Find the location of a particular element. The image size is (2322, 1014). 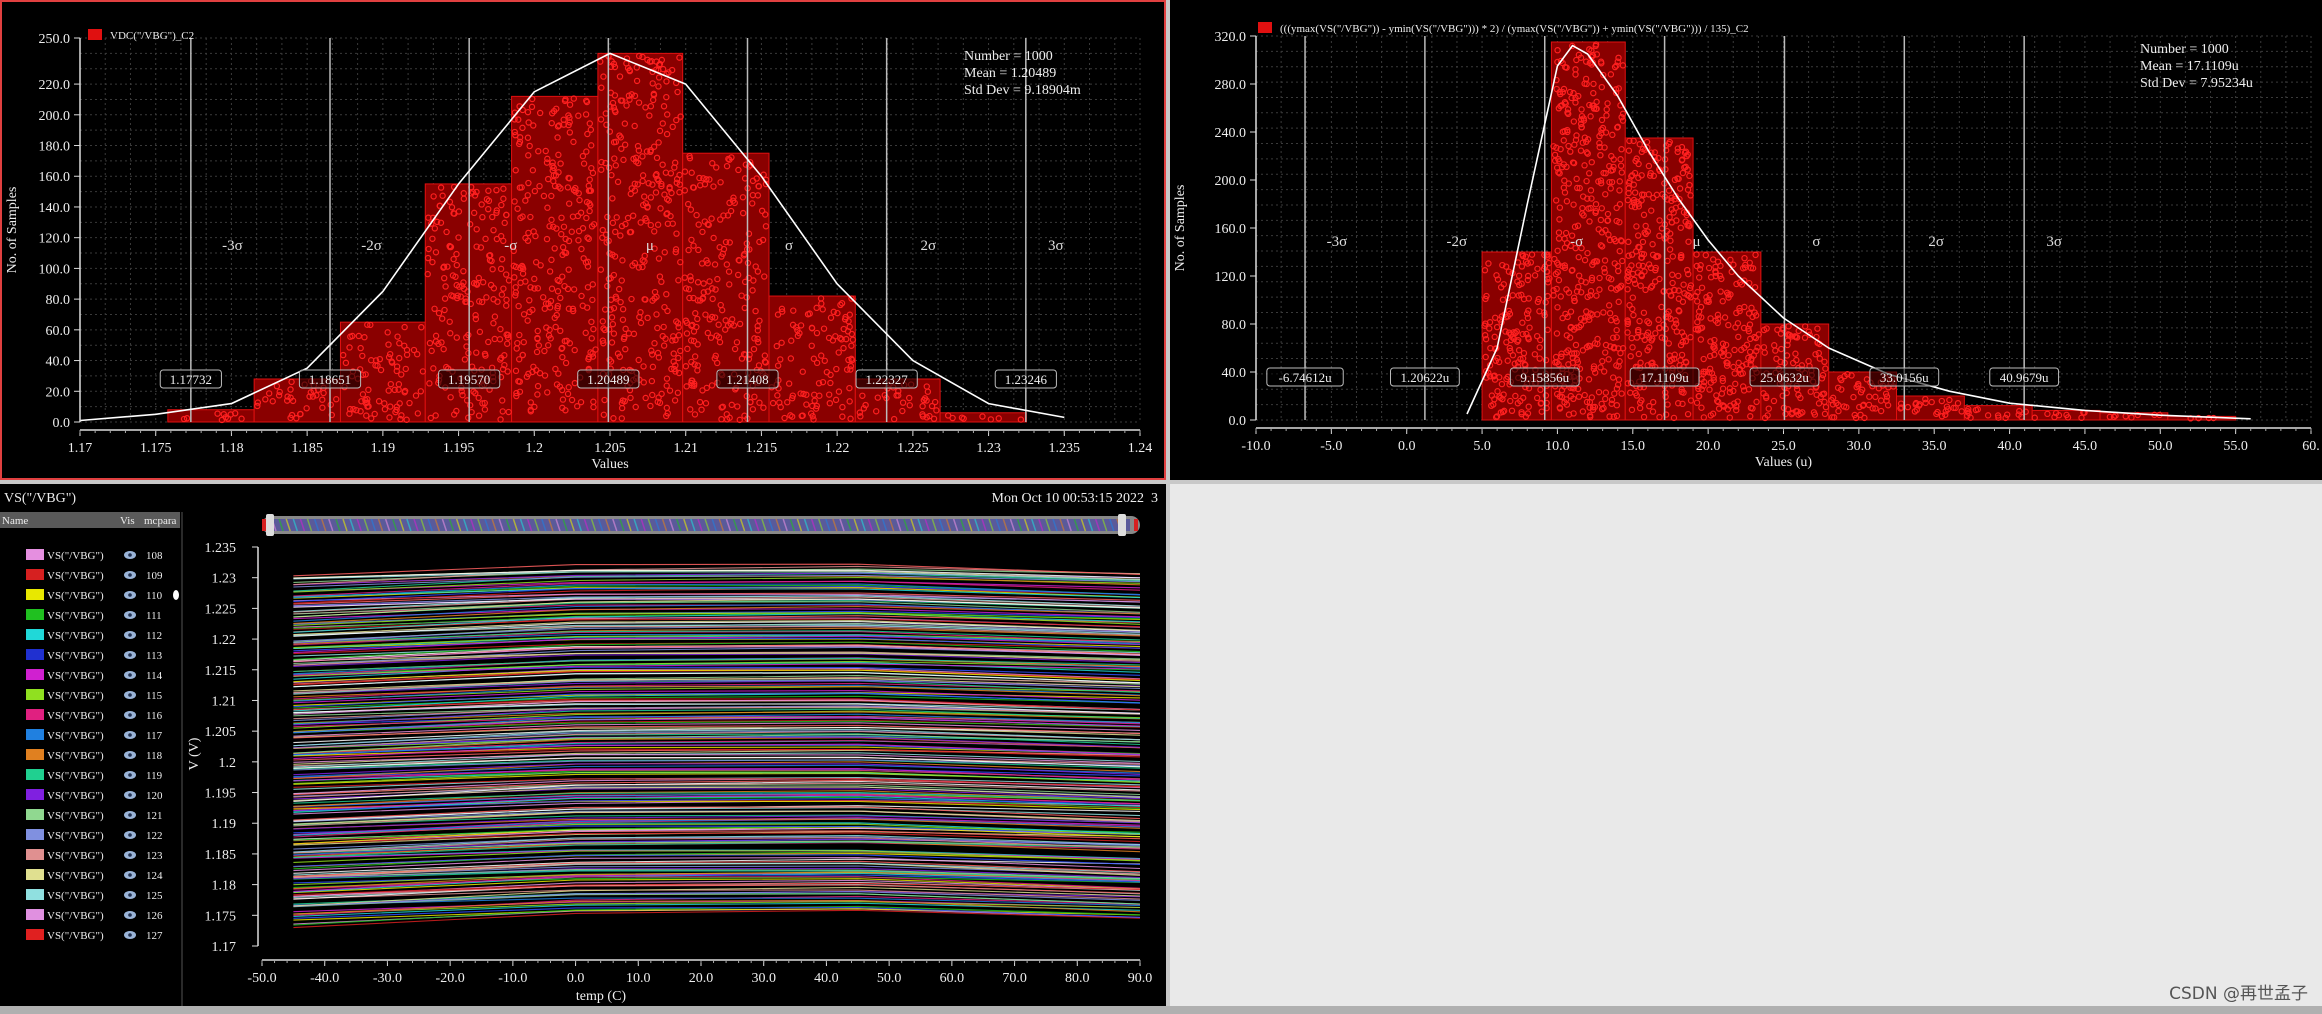

y-tick-label: 240.0 is located at coordinates (1231, 133).